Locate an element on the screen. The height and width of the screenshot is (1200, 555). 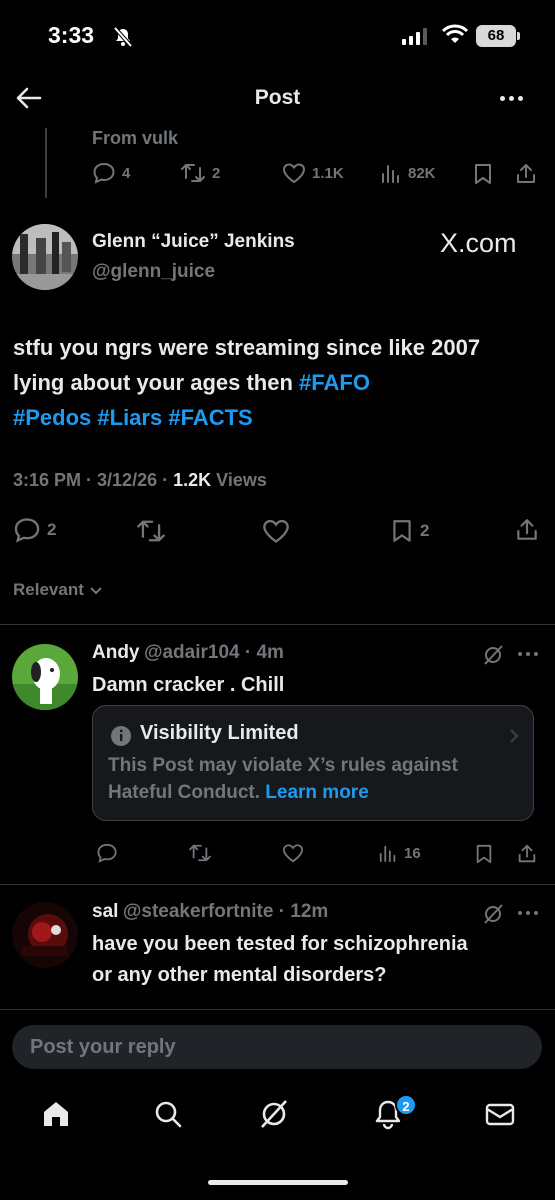
silent-bell-icon is located at coordinates (123, 37).